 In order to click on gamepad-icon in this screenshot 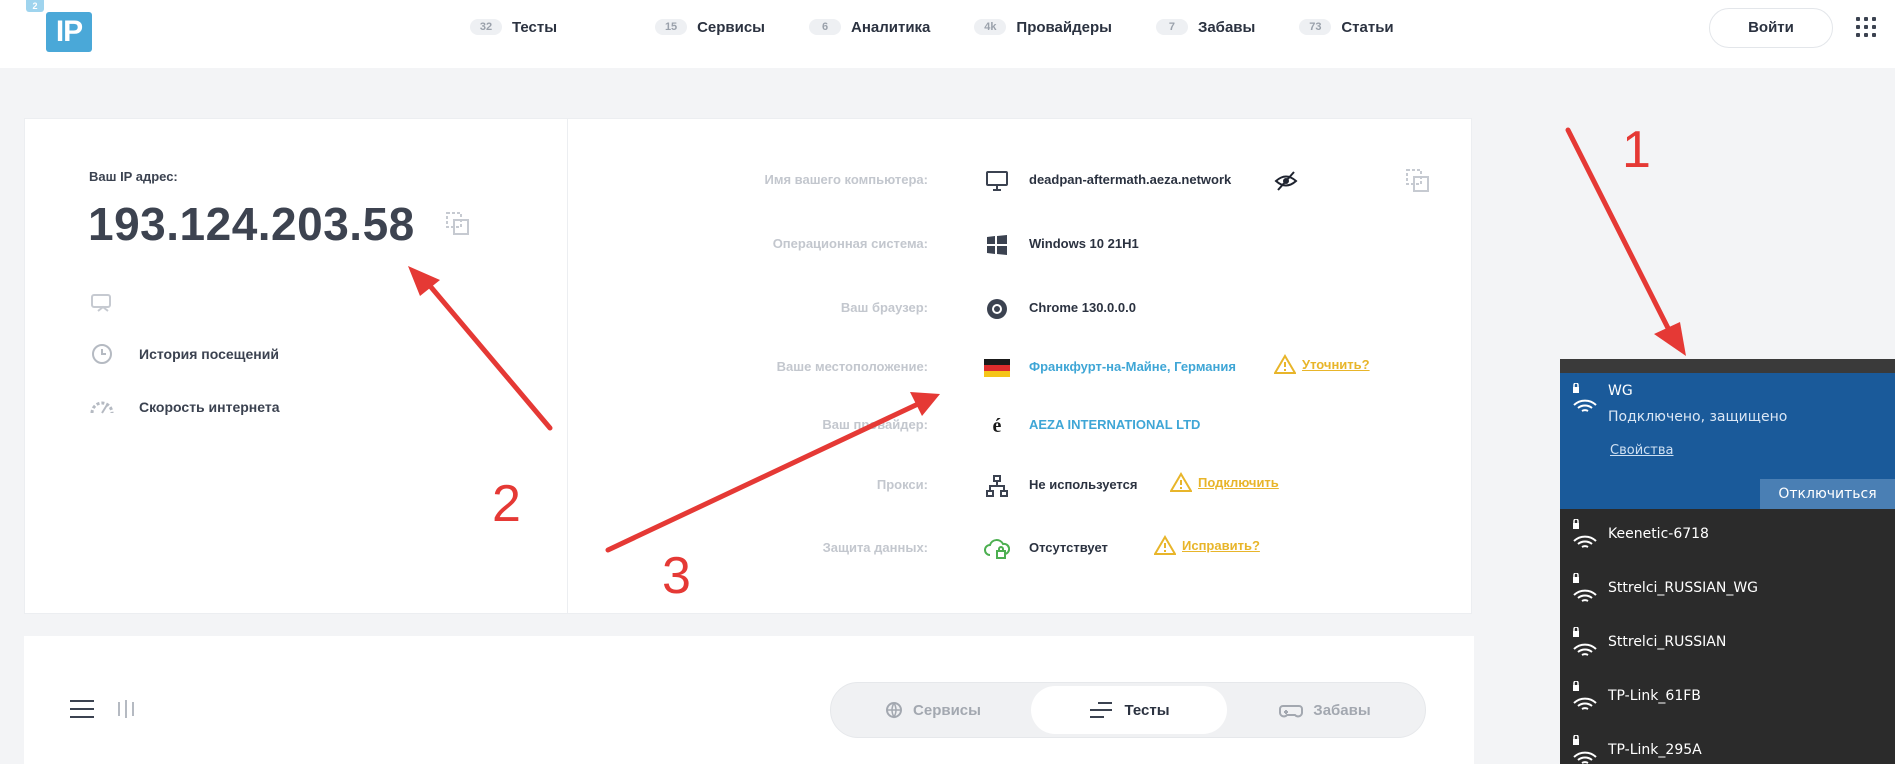, I will do `click(1291, 710)`.